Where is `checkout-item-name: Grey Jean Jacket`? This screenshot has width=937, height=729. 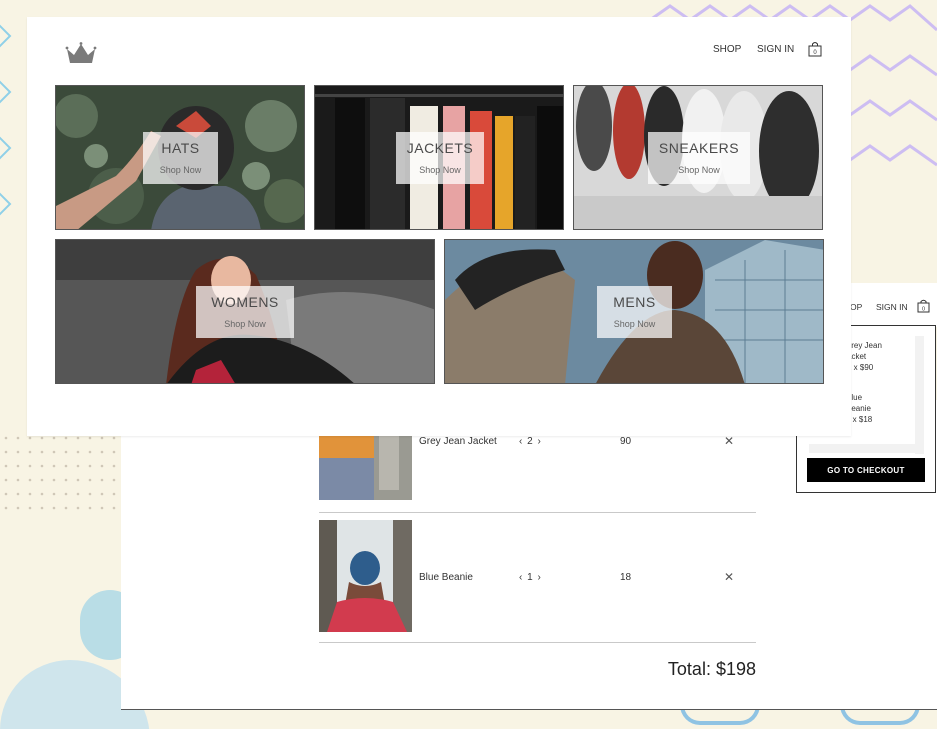 checkout-item-name: Grey Jean Jacket is located at coordinates (458, 441).